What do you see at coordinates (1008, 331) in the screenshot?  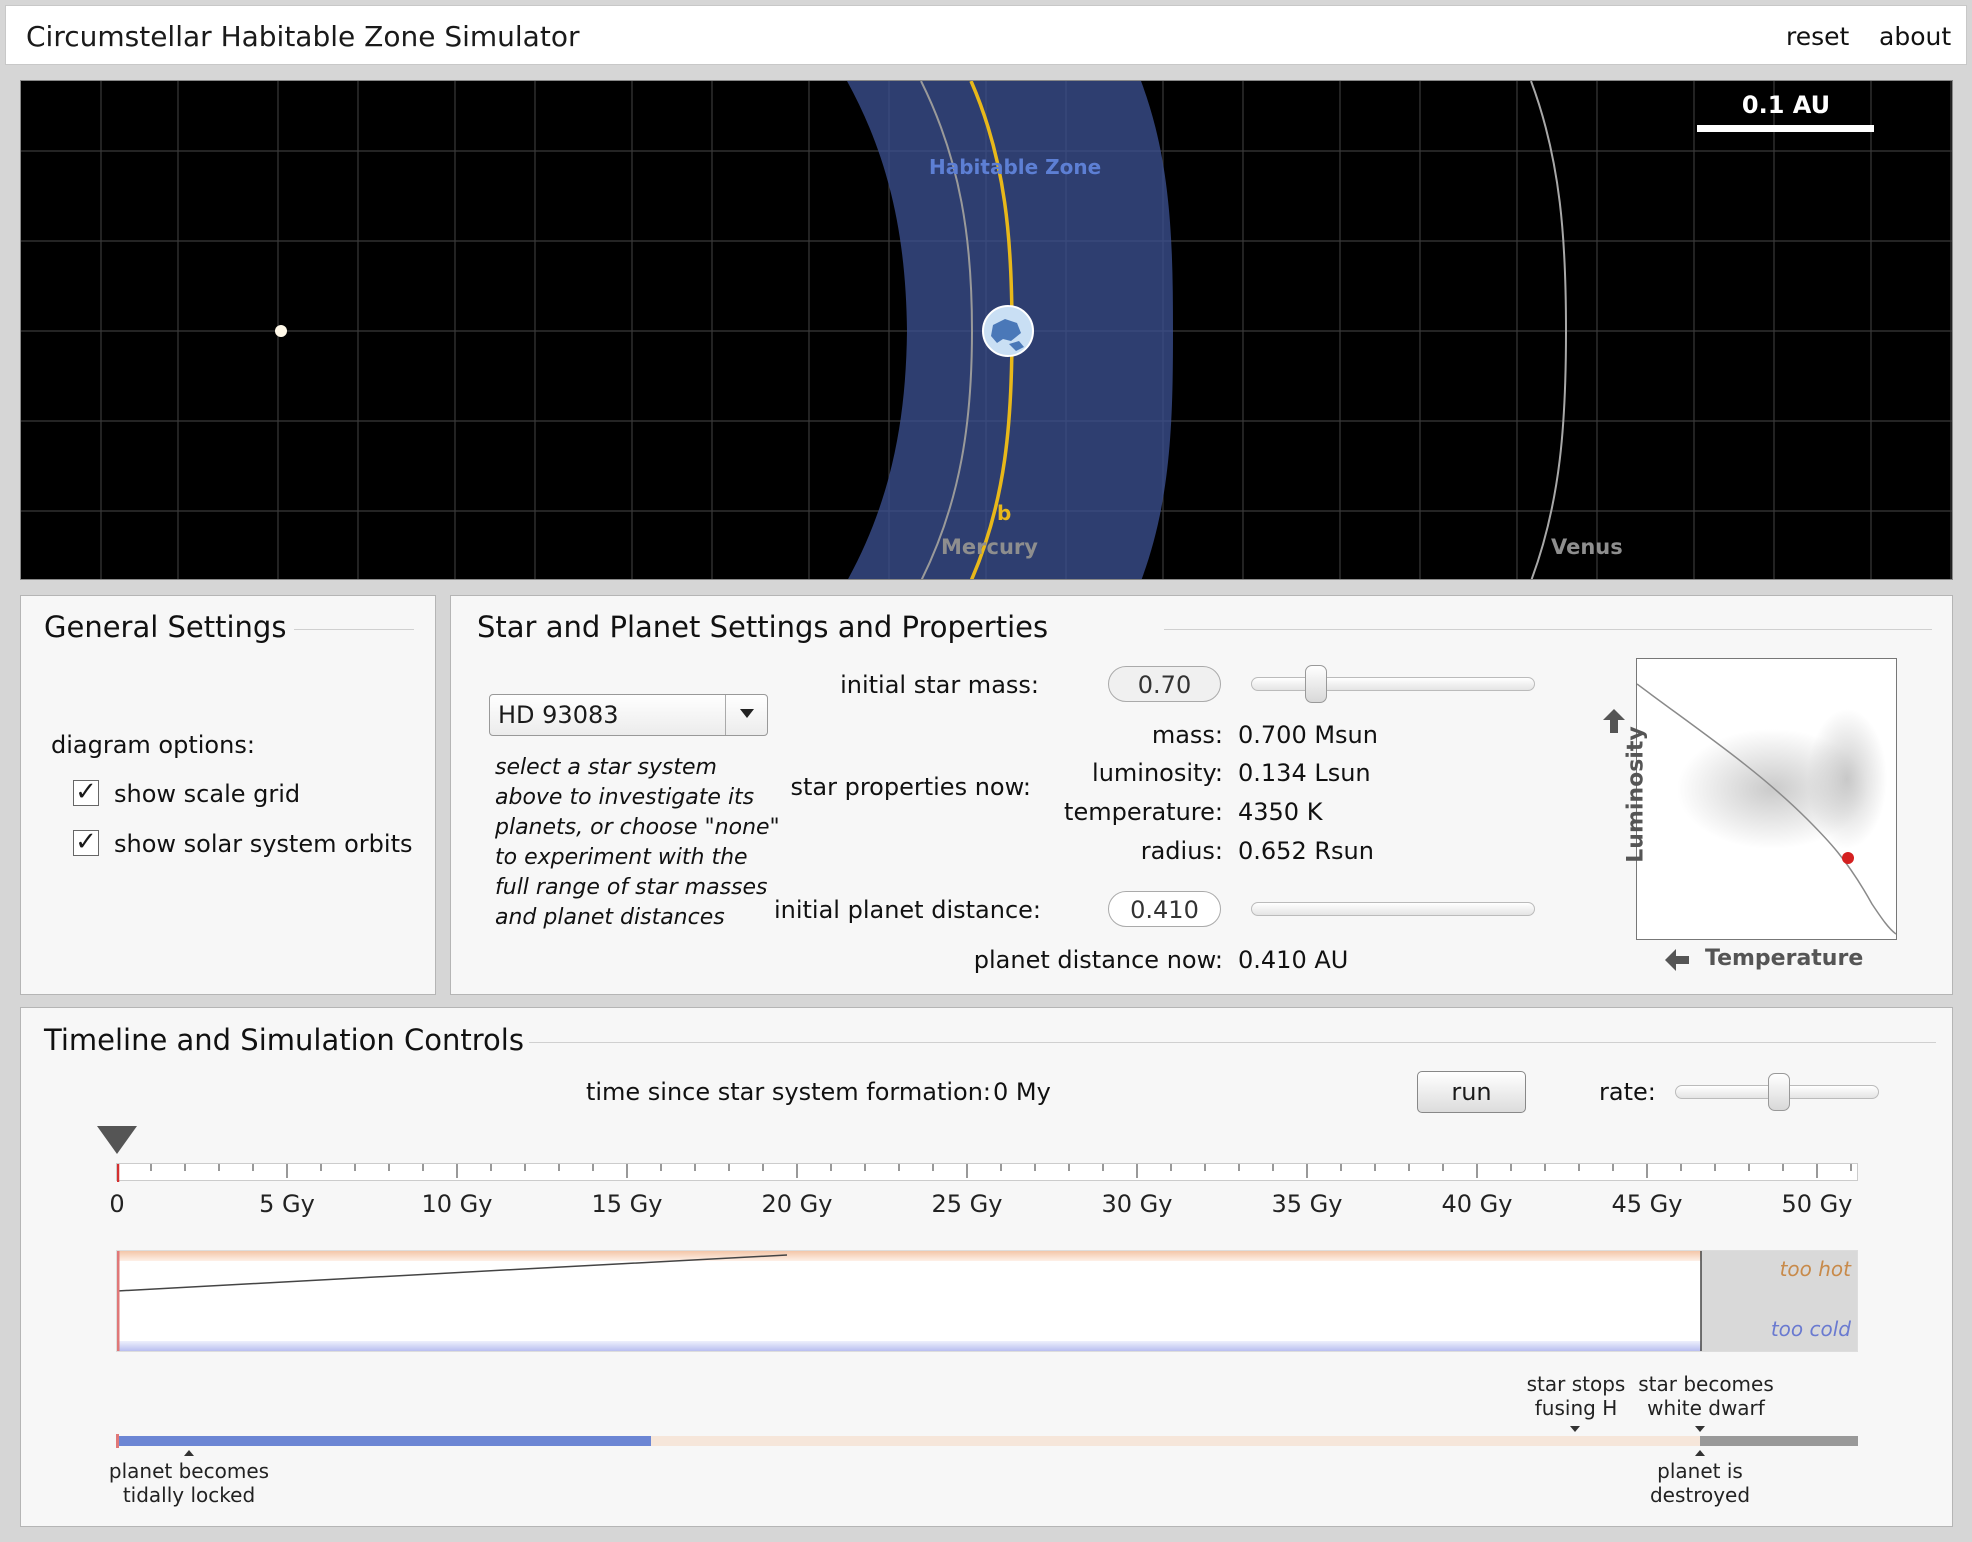 I see `planet-icon` at bounding box center [1008, 331].